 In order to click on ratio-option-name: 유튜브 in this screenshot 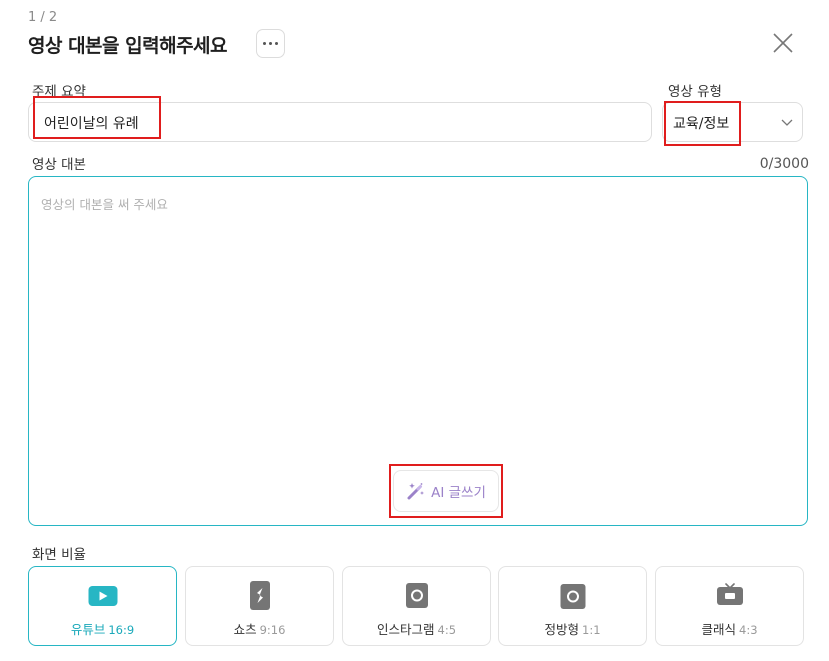, I will do `click(88, 629)`.